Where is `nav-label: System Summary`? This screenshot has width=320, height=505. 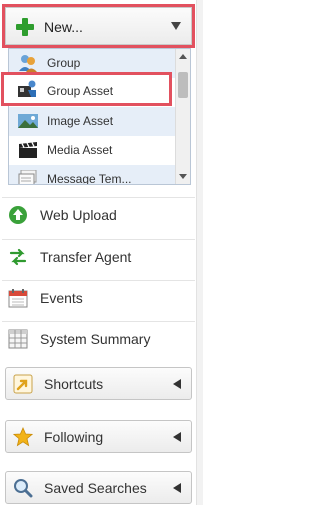
nav-label: System Summary is located at coordinates (95, 339).